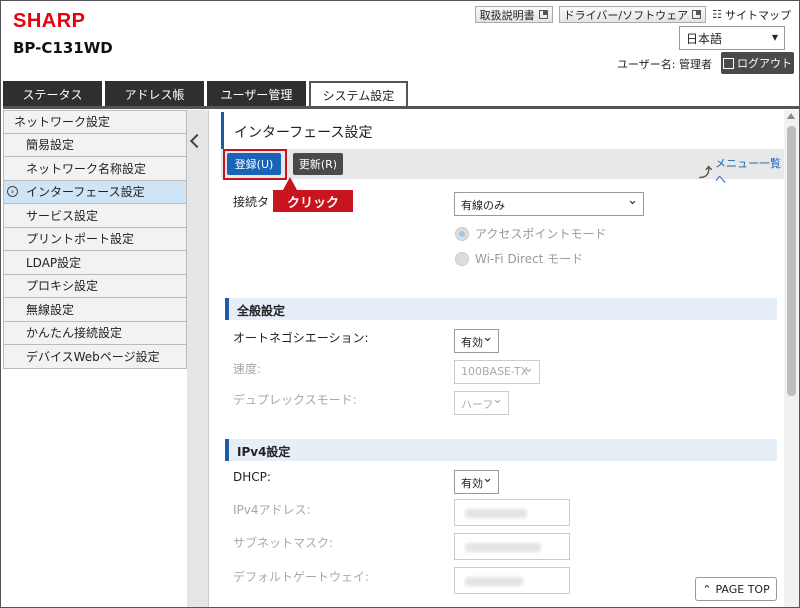 The width and height of the screenshot is (800, 608). I want to click on page-title: インターフェース設定, so click(503, 130).